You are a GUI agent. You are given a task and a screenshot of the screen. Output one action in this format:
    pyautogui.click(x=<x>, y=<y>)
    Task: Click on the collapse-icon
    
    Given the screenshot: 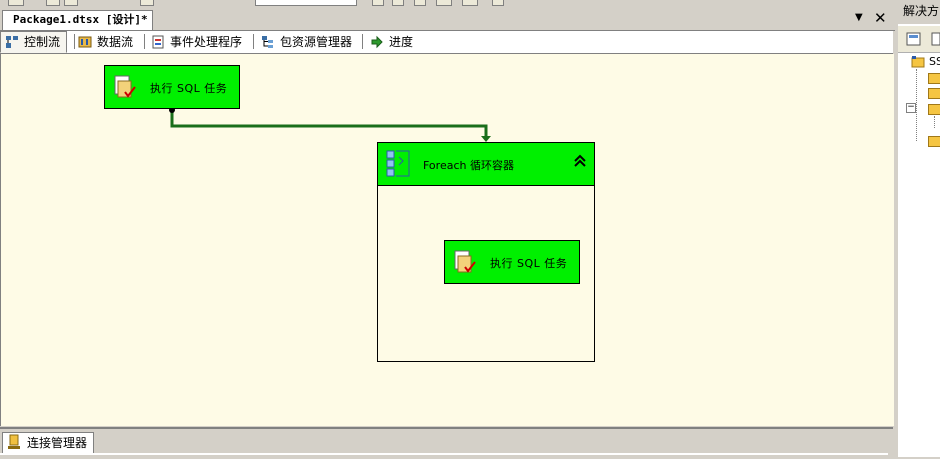 What is the action you would take?
    pyautogui.click(x=580, y=163)
    